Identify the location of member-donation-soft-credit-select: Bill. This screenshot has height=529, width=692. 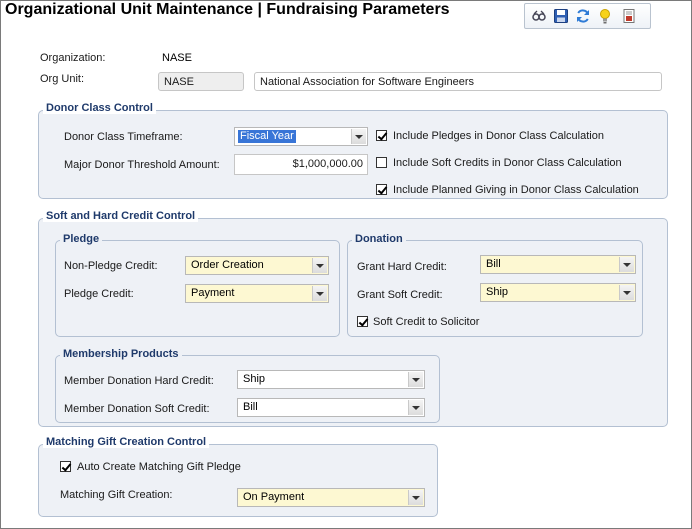
(331, 407).